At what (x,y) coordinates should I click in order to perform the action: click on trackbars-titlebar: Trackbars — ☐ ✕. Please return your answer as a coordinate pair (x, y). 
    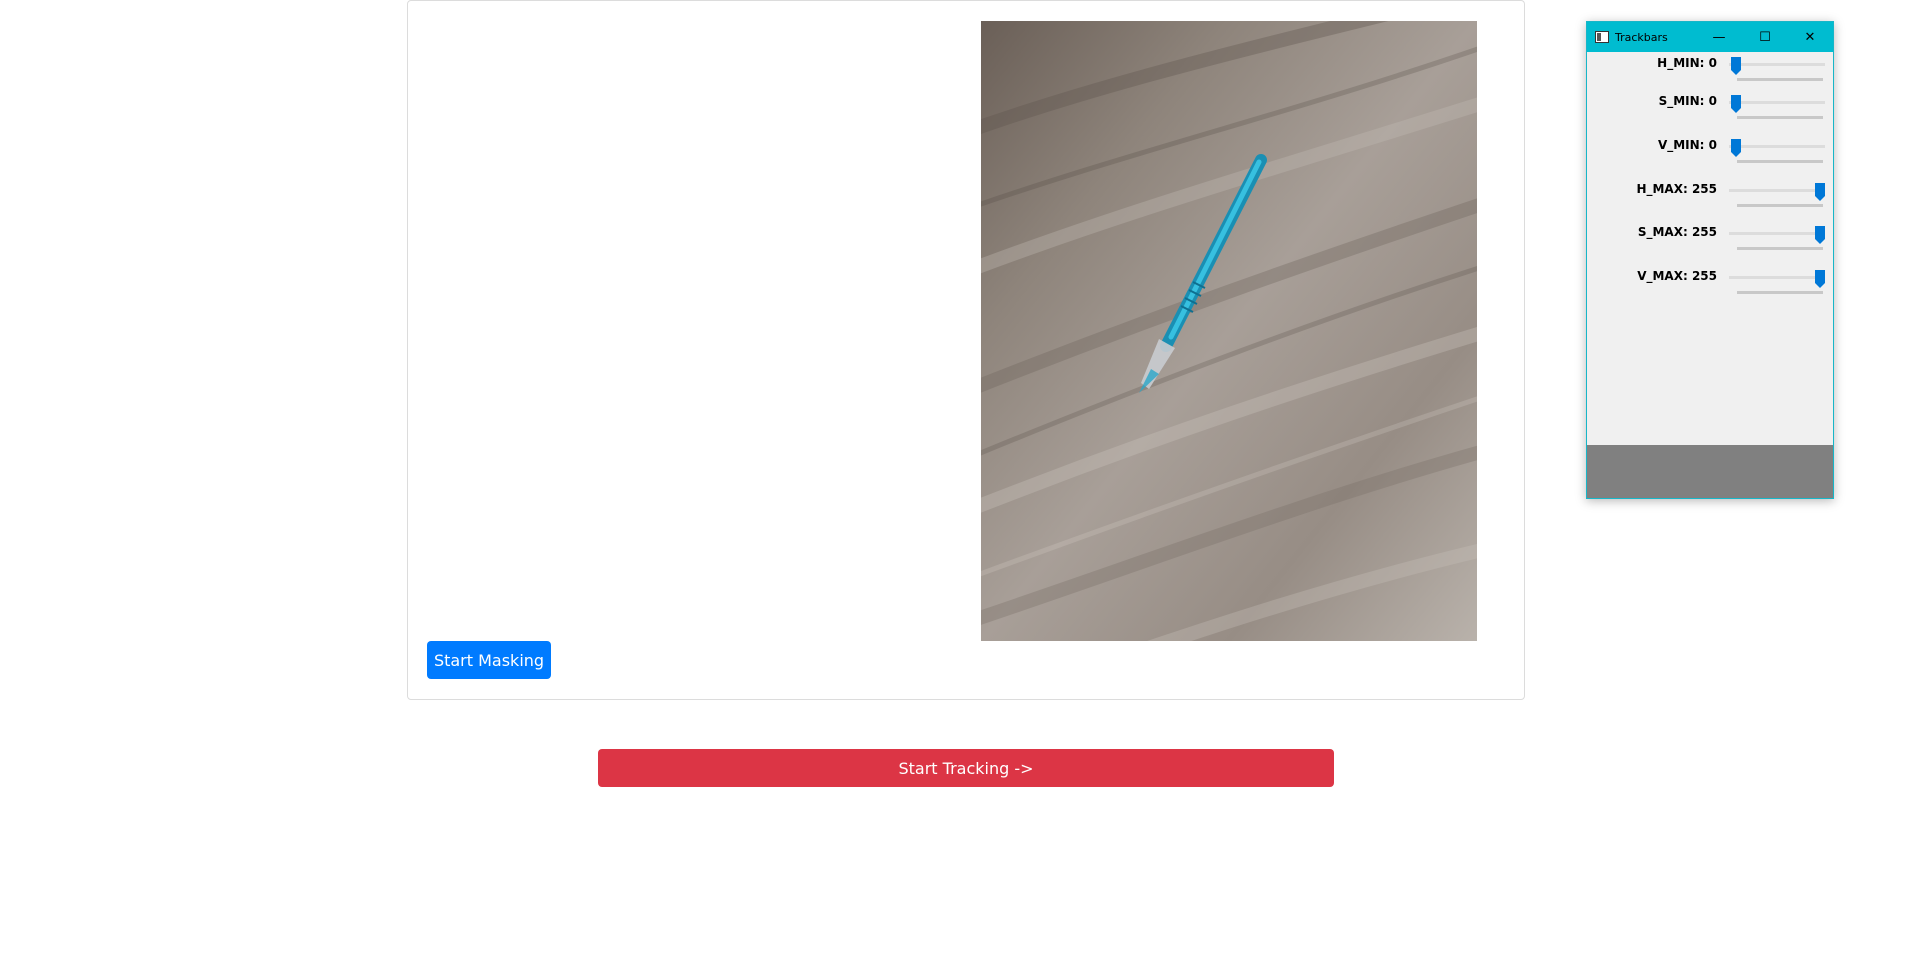
    Looking at the image, I should click on (1710, 37).